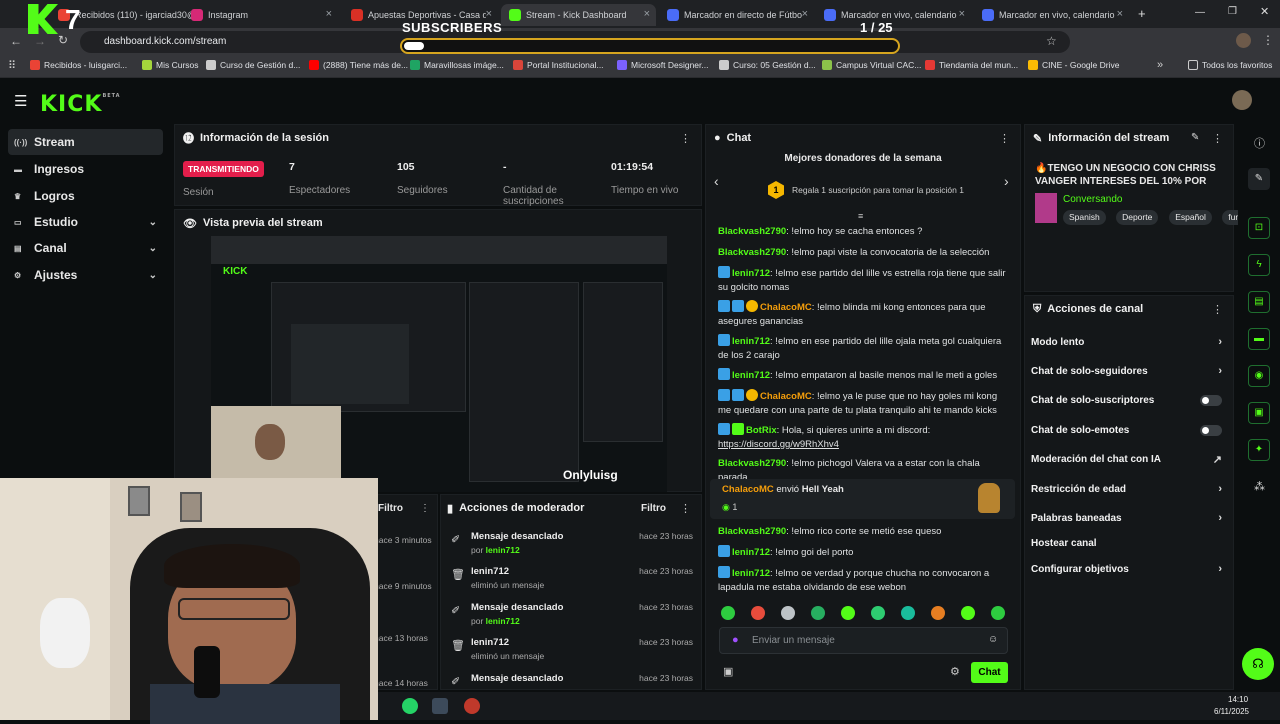 This screenshot has height=724, width=1280. I want to click on donors-next-icon: ›, so click(1006, 181).